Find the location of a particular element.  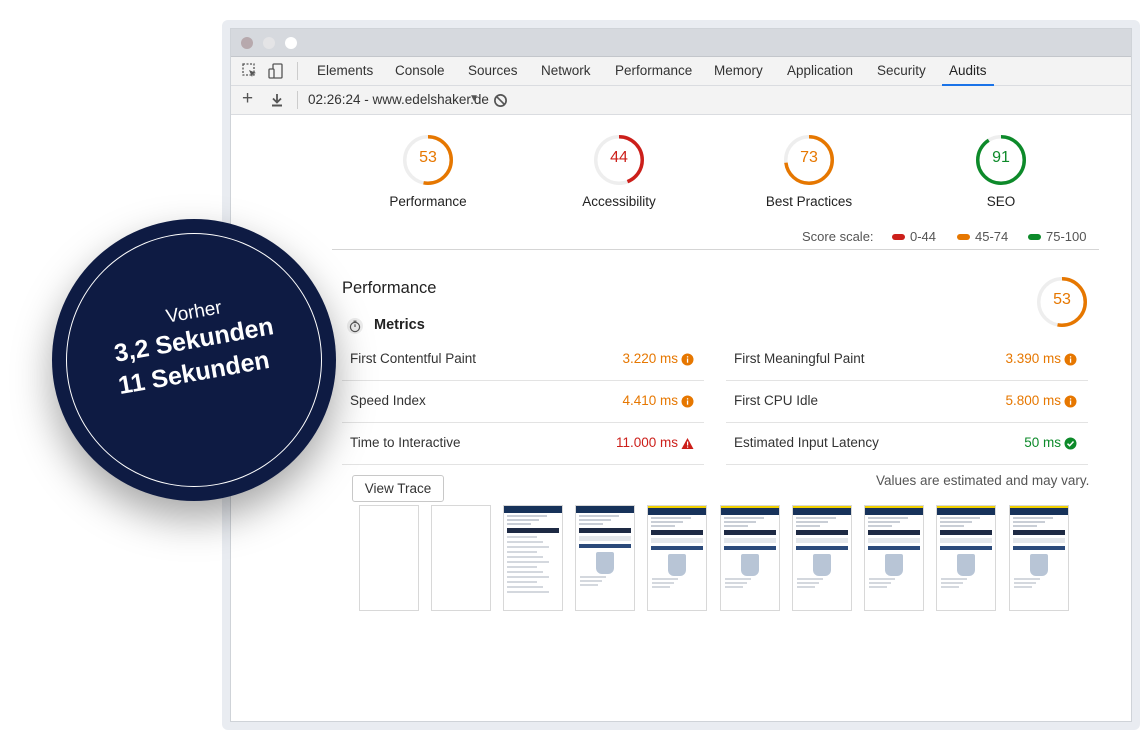

tab-security: Security is located at coordinates (901, 71).